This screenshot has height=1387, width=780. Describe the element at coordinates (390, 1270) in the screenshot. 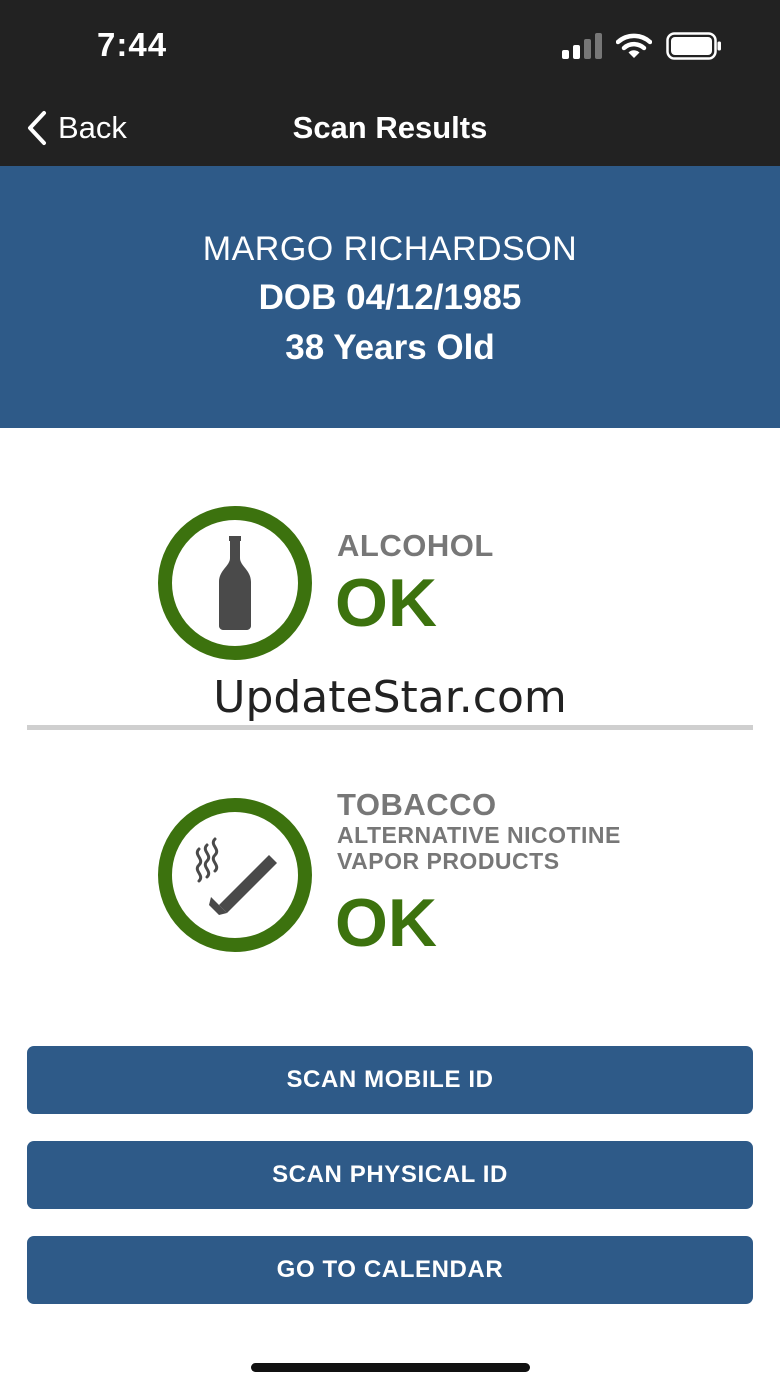

I see `go-to-calendar-button: GO TO CALENDAR` at that location.